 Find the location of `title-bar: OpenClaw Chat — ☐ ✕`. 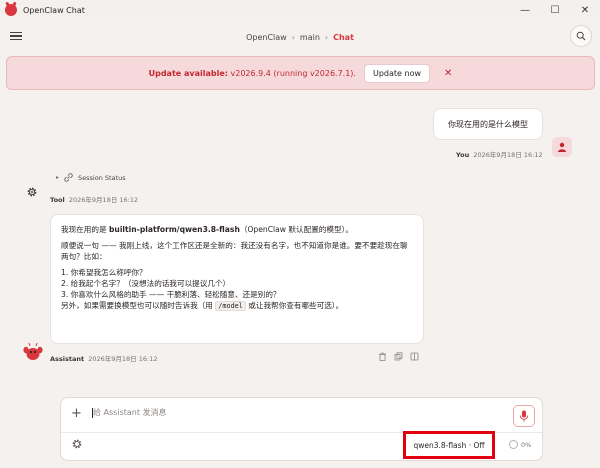

title-bar: OpenClaw Chat — ☐ ✕ is located at coordinates (300, 10).